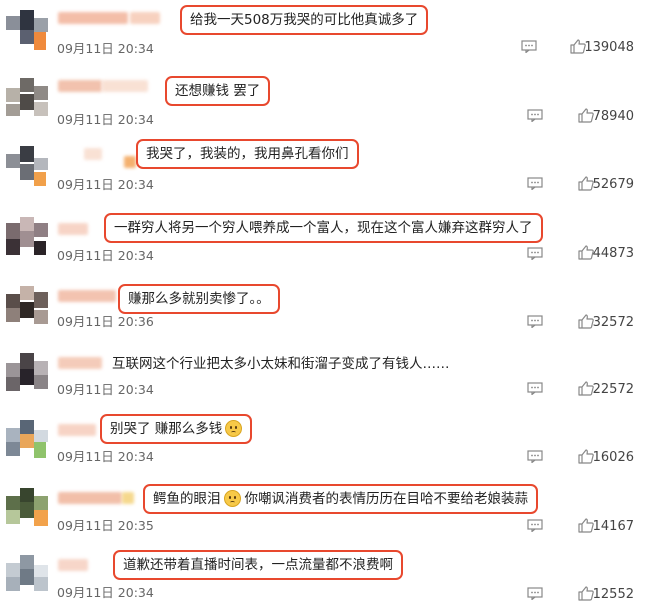 This screenshot has width=660, height=616. I want to click on comment-text: 赚那么多就别卖惨了。。, so click(199, 299).